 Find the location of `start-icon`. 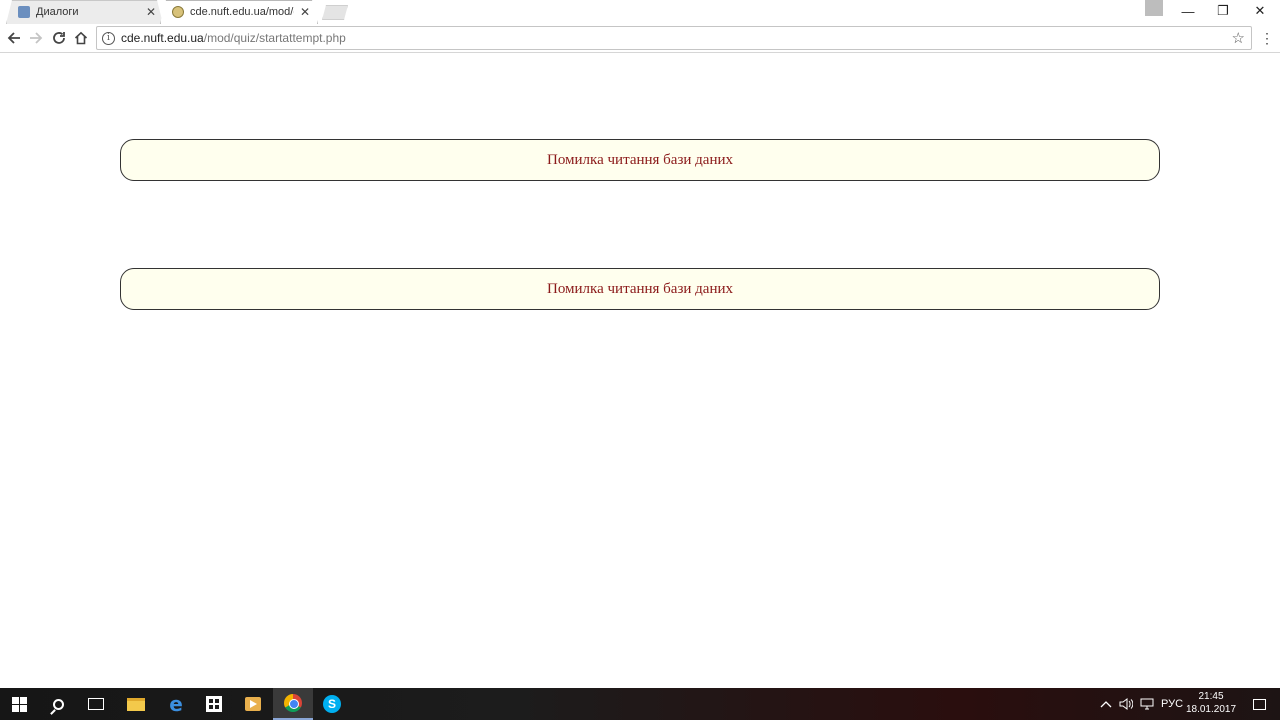

start-icon is located at coordinates (19, 704).